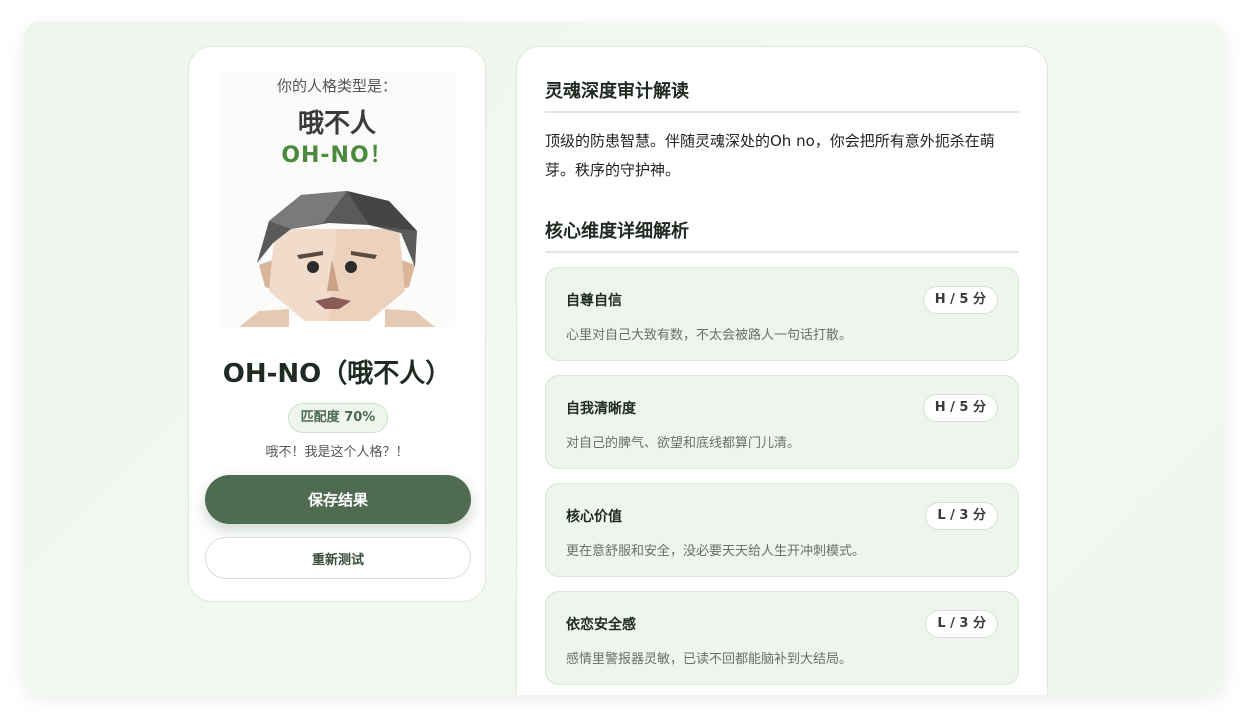 This screenshot has width=1249, height=719. What do you see at coordinates (782, 314) in the screenshot?
I see `dimension-card: 自尊自信 H / 5 分 心里对自己大致有数，不太会被路人一句话打散。` at bounding box center [782, 314].